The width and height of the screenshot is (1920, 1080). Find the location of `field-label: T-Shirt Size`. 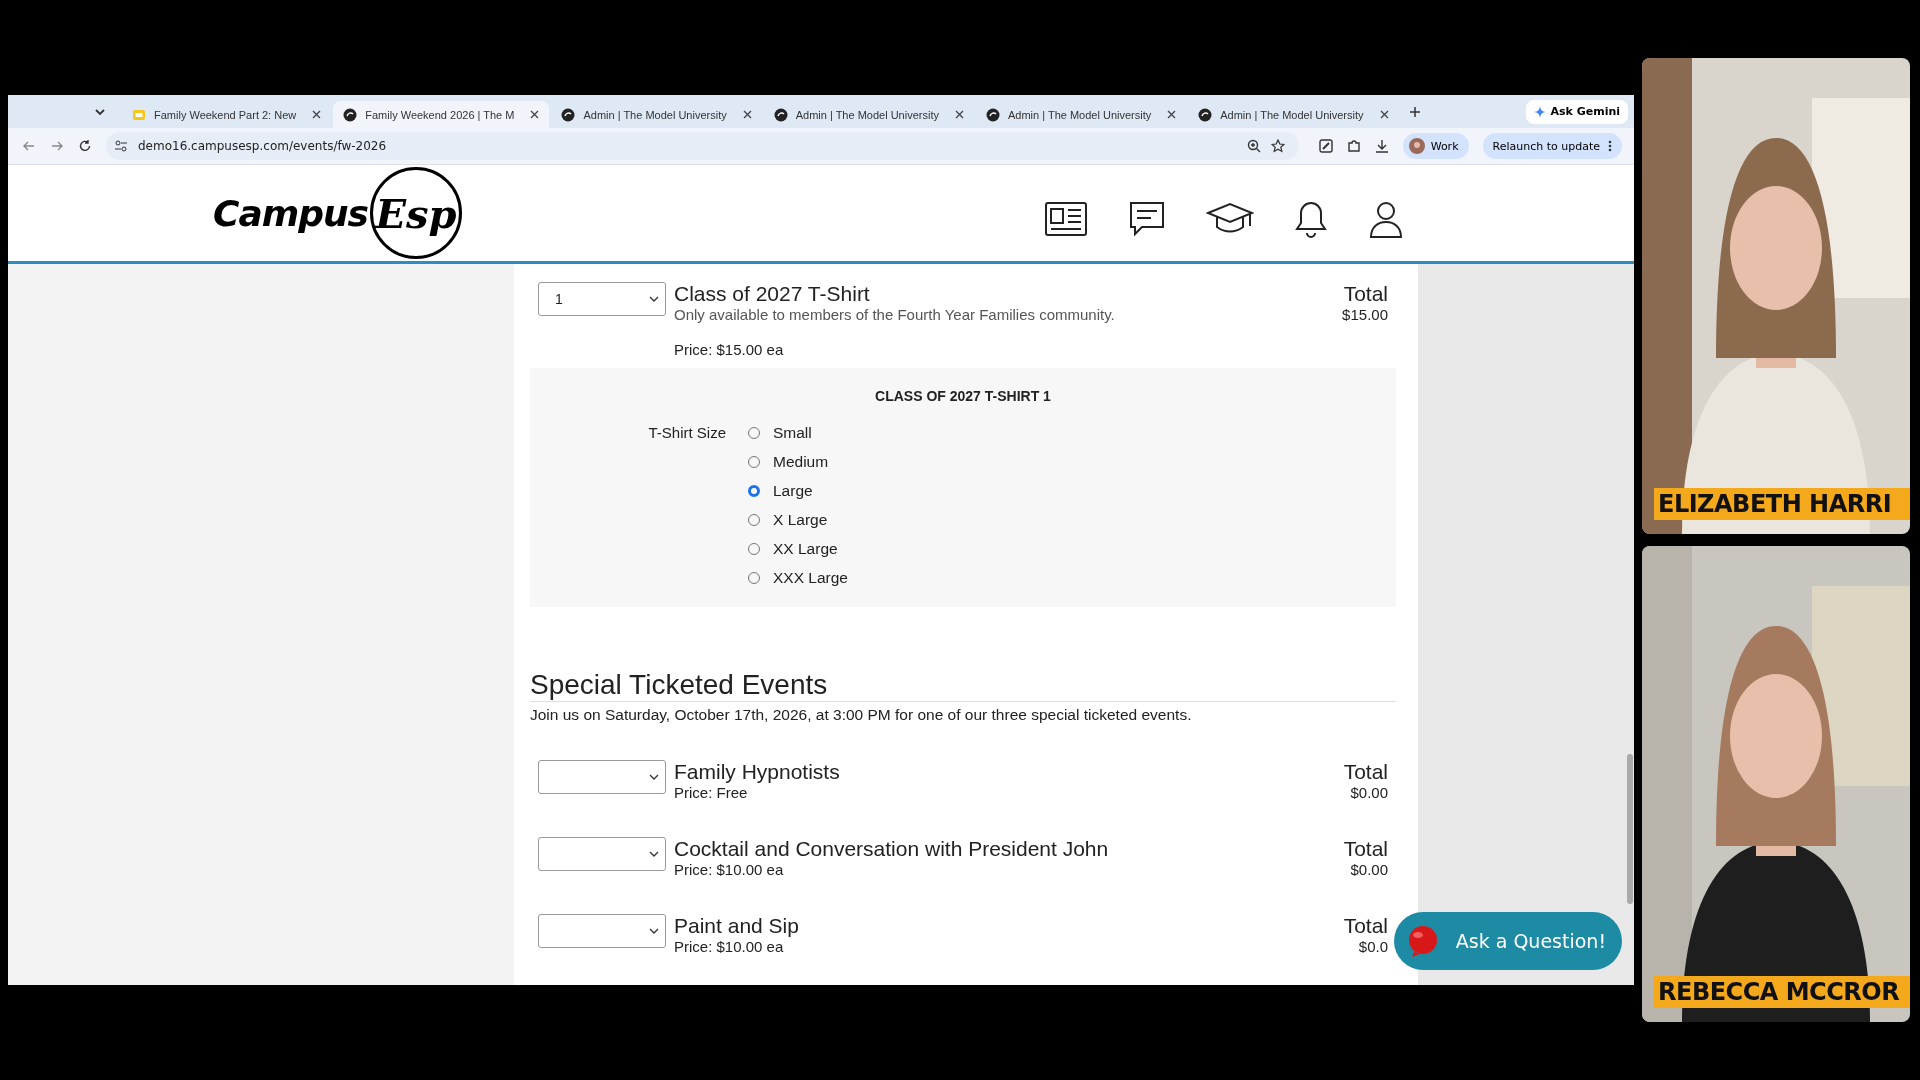

field-label: T-Shirt Size is located at coordinates (686, 433).